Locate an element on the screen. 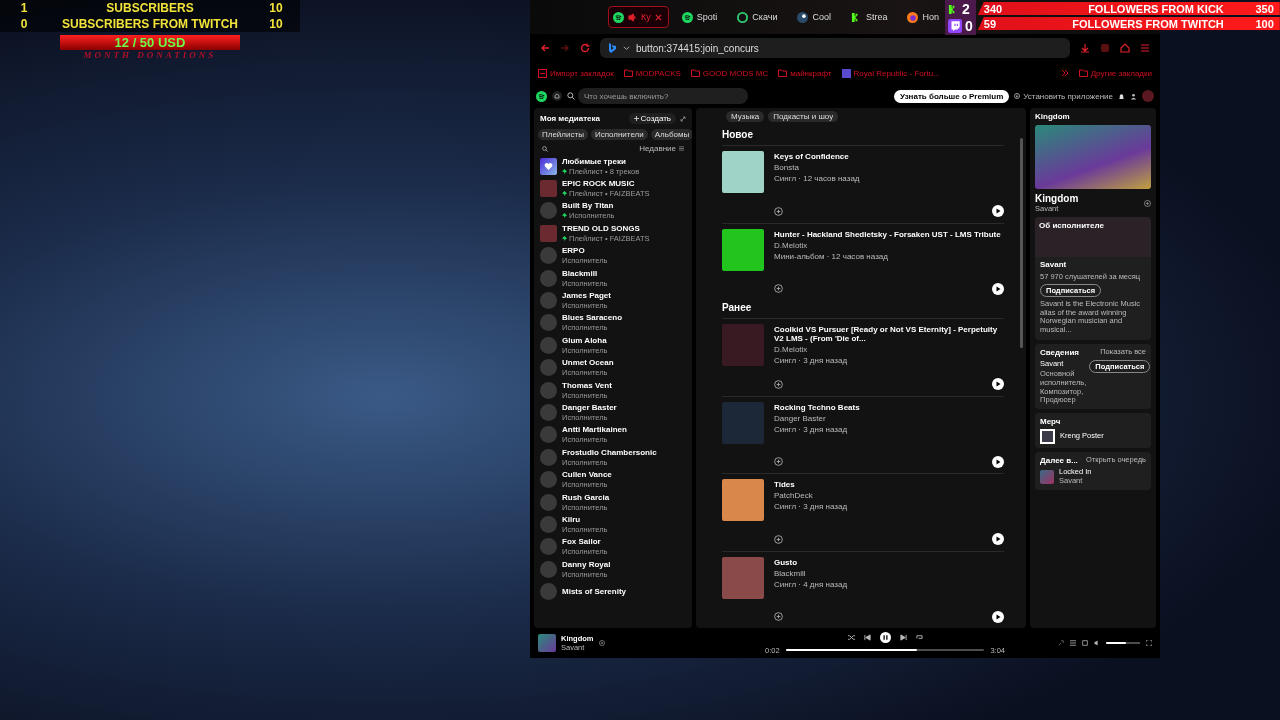  album-cover is located at coordinates (743, 249).